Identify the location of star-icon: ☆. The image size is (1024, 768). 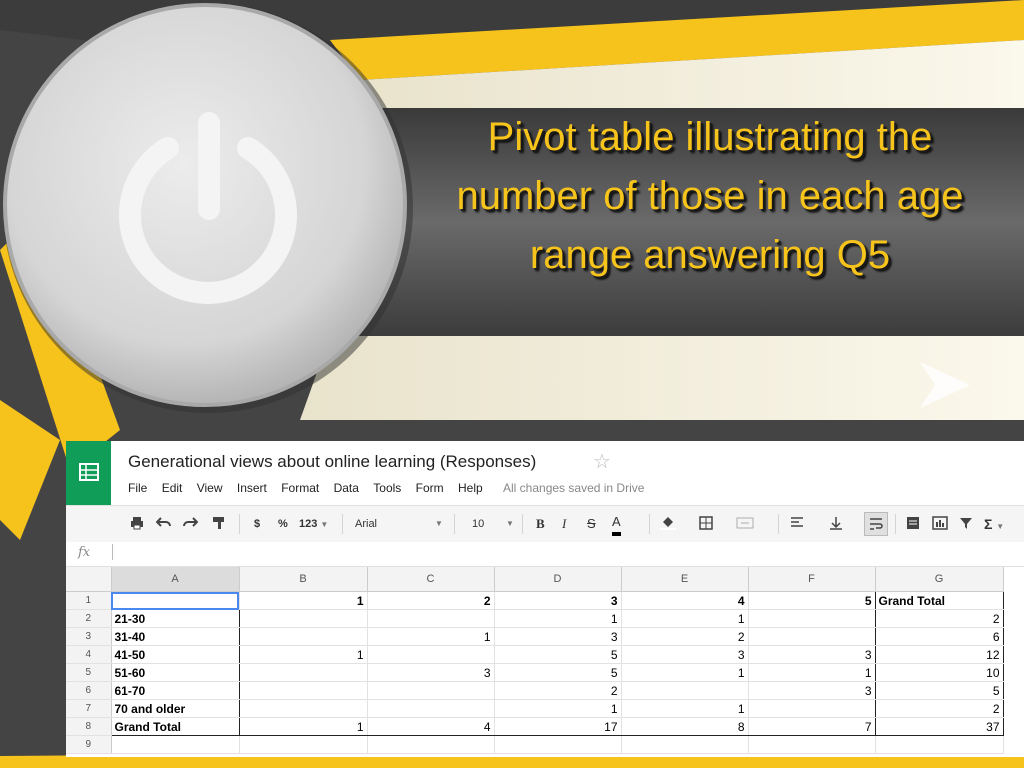
(602, 461).